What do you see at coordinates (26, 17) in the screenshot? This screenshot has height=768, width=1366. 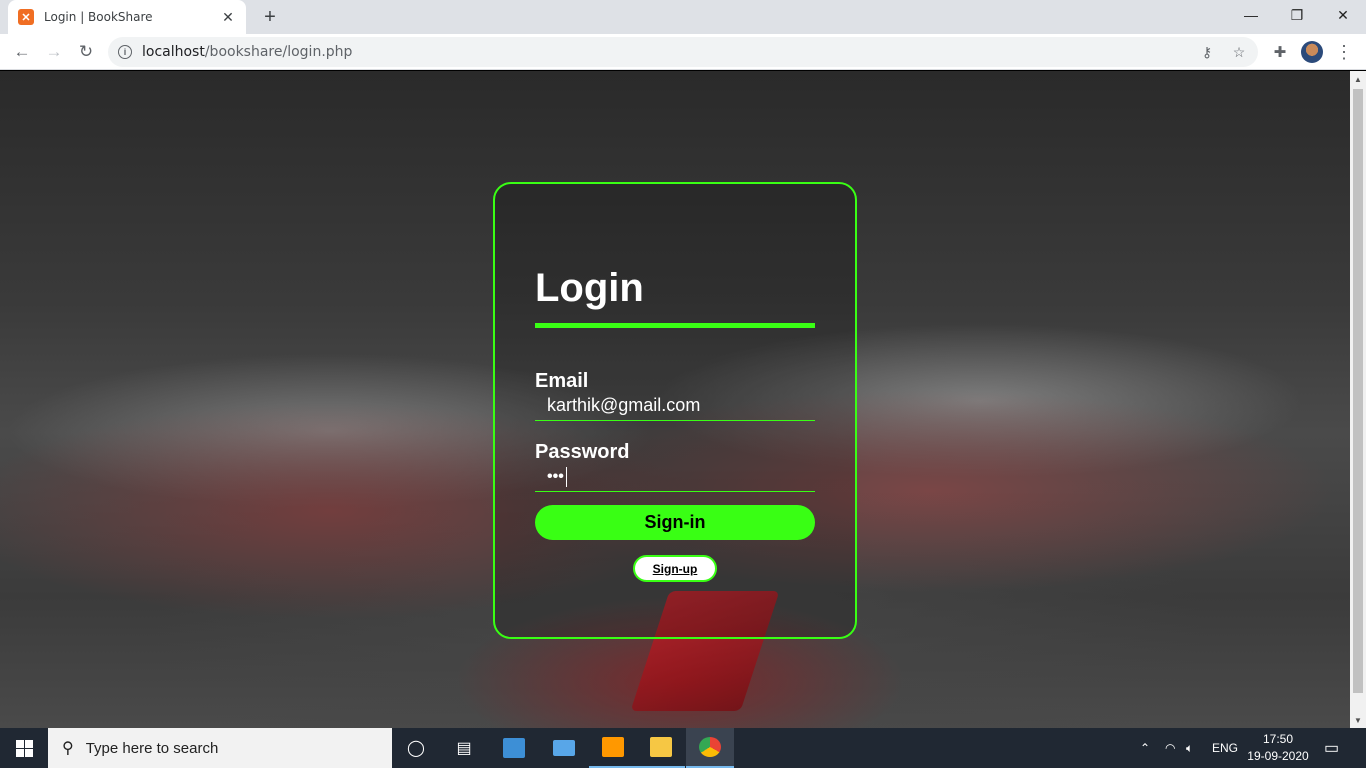 I see `xampp-icon: ✕` at bounding box center [26, 17].